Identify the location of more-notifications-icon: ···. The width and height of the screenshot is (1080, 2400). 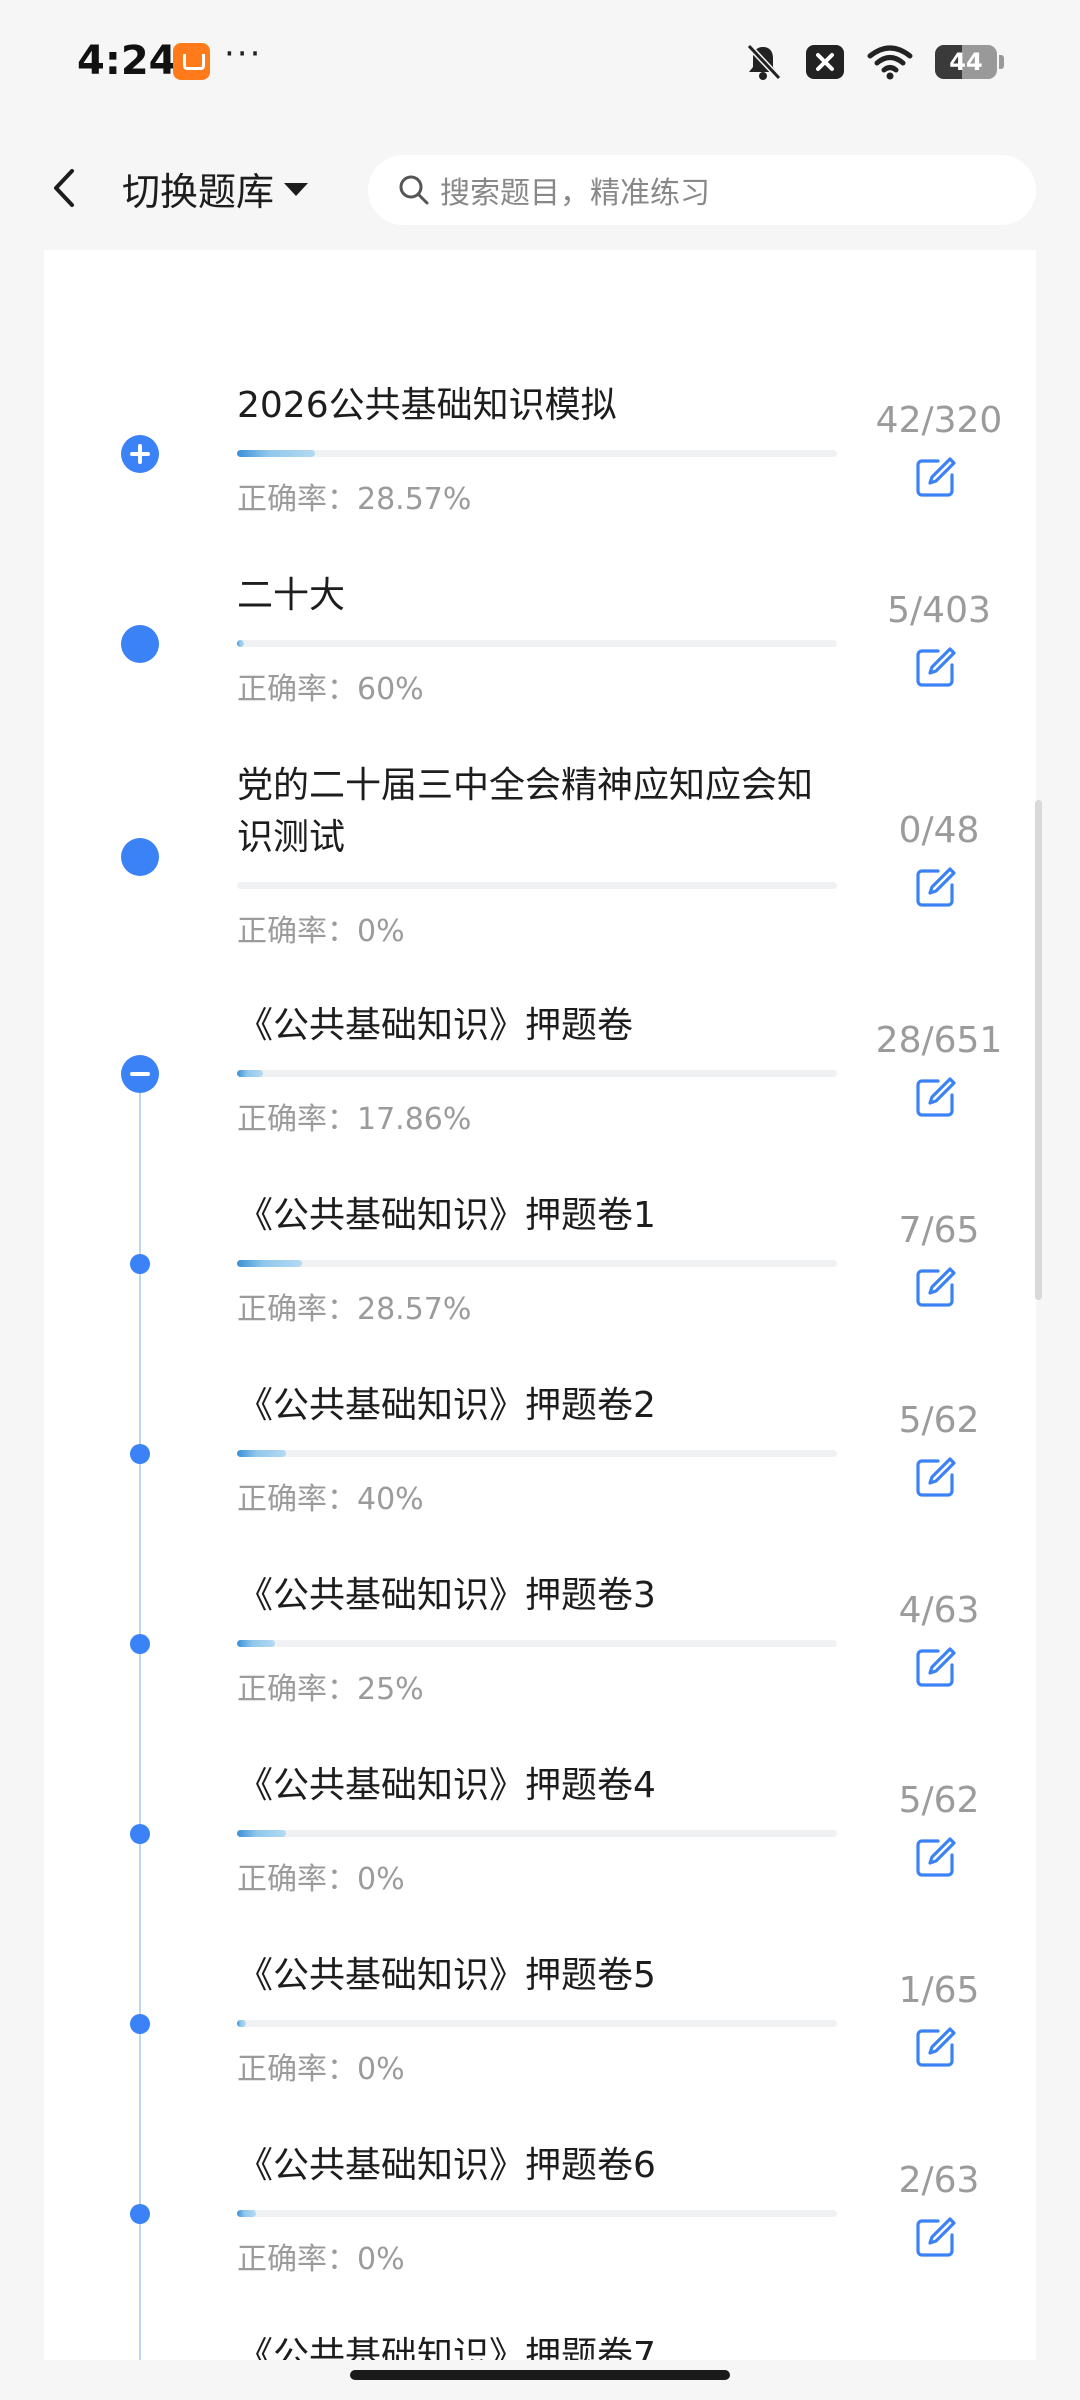
(243, 54).